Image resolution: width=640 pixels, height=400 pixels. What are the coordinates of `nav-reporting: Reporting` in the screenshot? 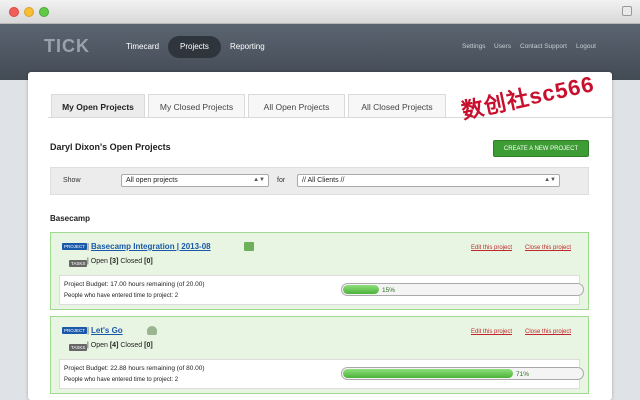 It's located at (247, 47).